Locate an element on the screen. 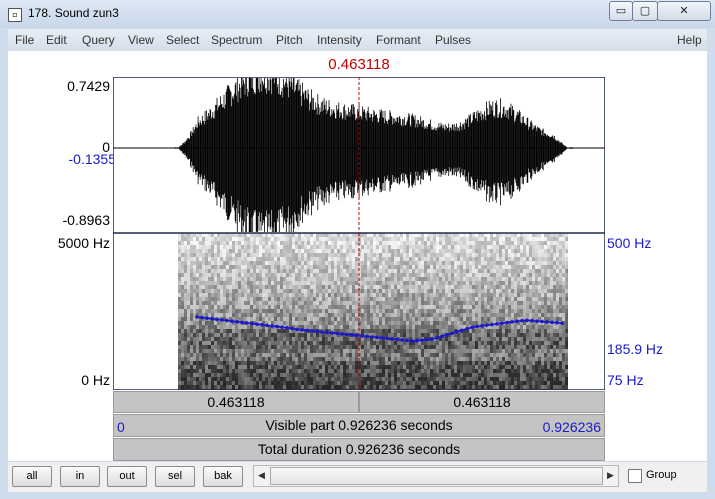 This screenshot has height=499, width=715. all-button: all is located at coordinates (32, 476).